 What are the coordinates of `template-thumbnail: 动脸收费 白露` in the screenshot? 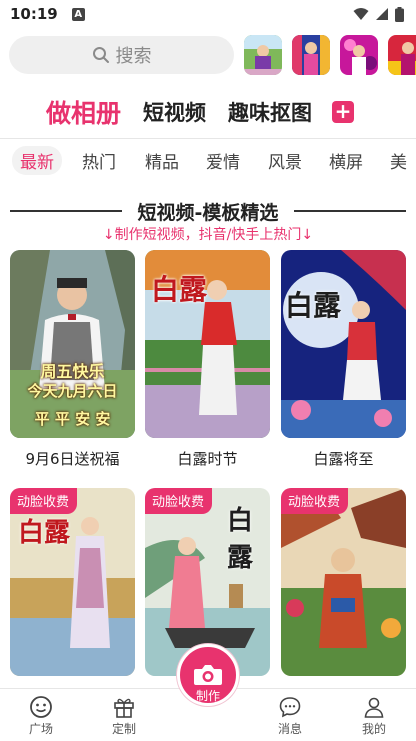 It's located at (72, 582).